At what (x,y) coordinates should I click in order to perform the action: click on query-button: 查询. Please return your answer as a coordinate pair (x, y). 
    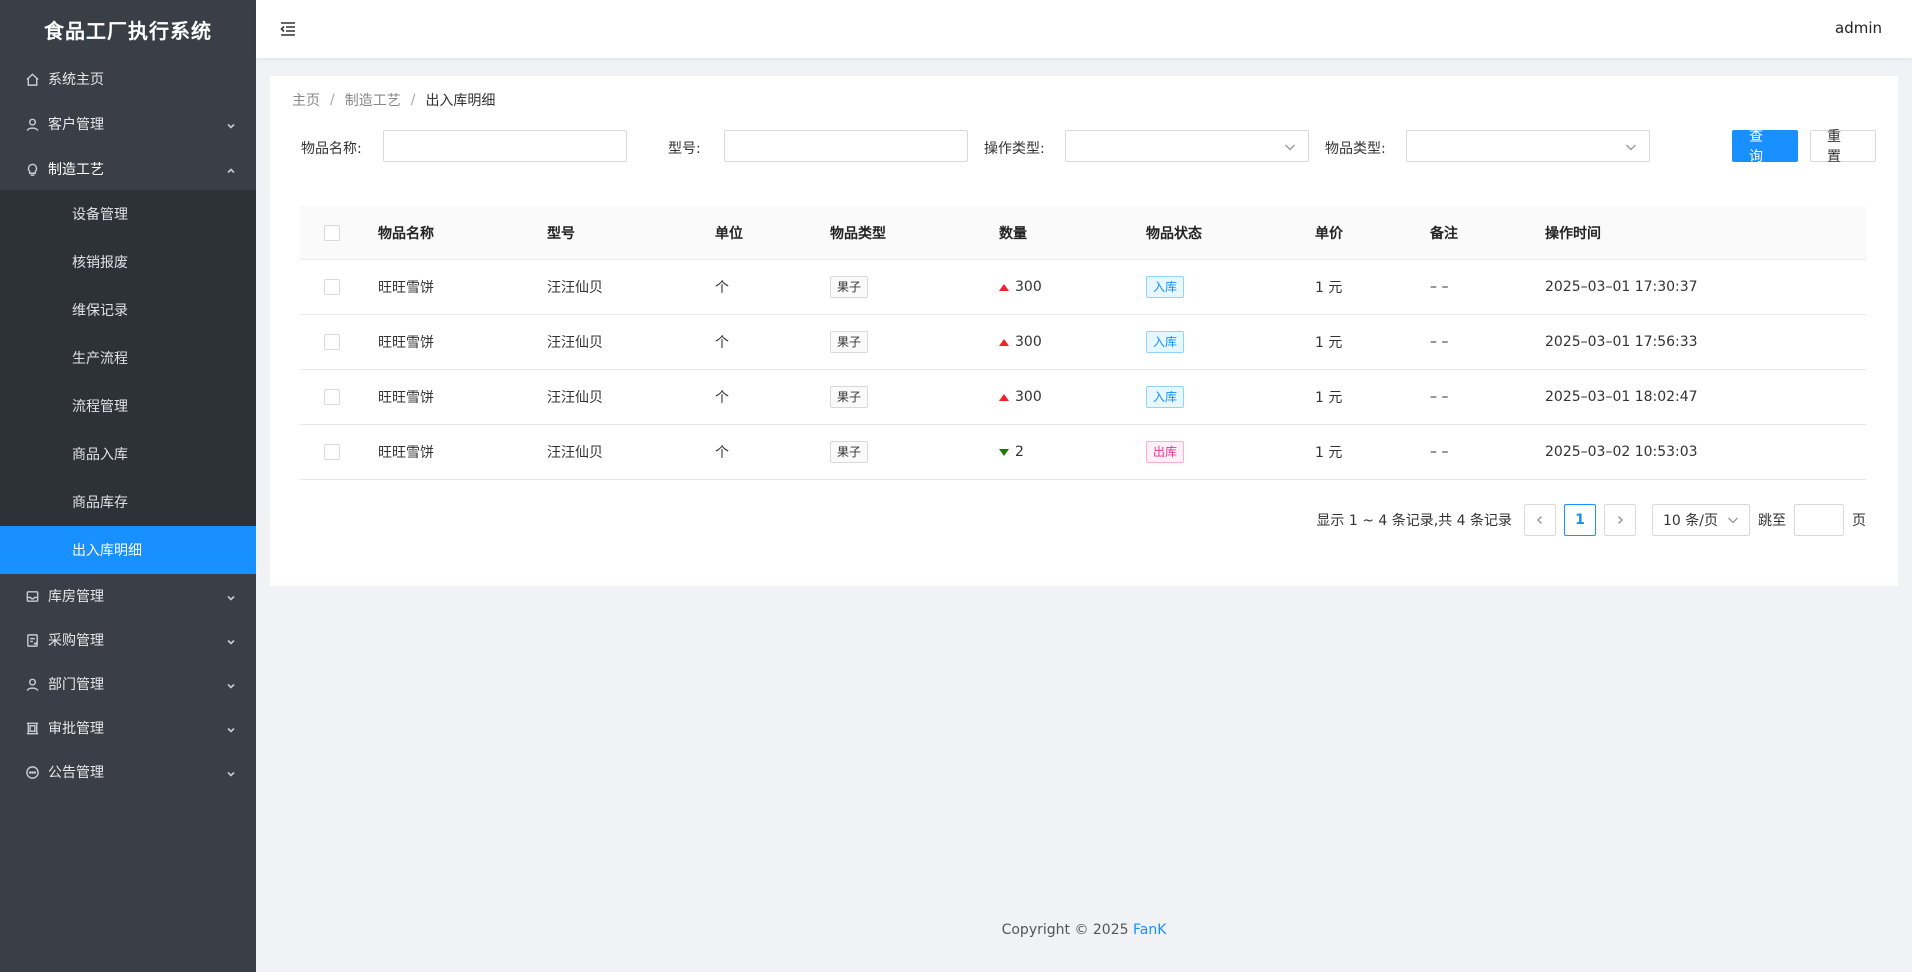
    Looking at the image, I should click on (1765, 147).